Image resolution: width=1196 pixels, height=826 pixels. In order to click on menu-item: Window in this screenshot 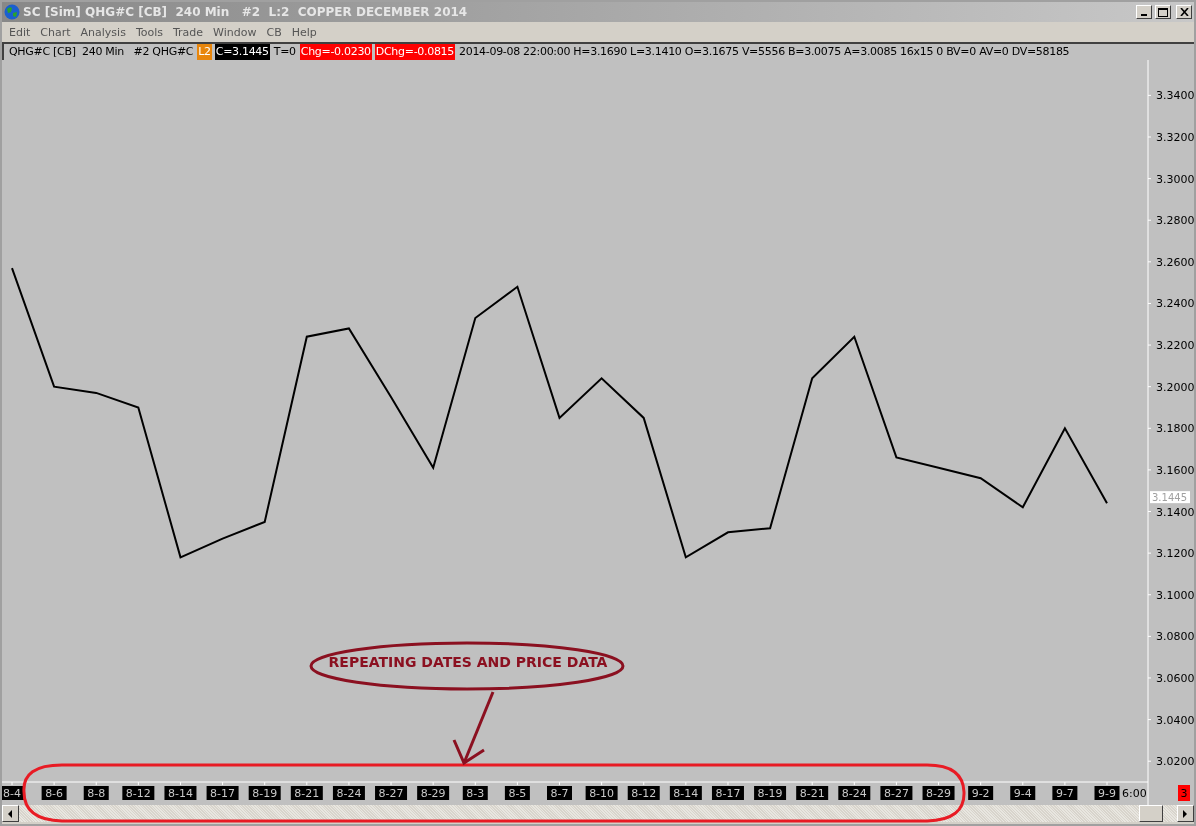, I will do `click(235, 32)`.